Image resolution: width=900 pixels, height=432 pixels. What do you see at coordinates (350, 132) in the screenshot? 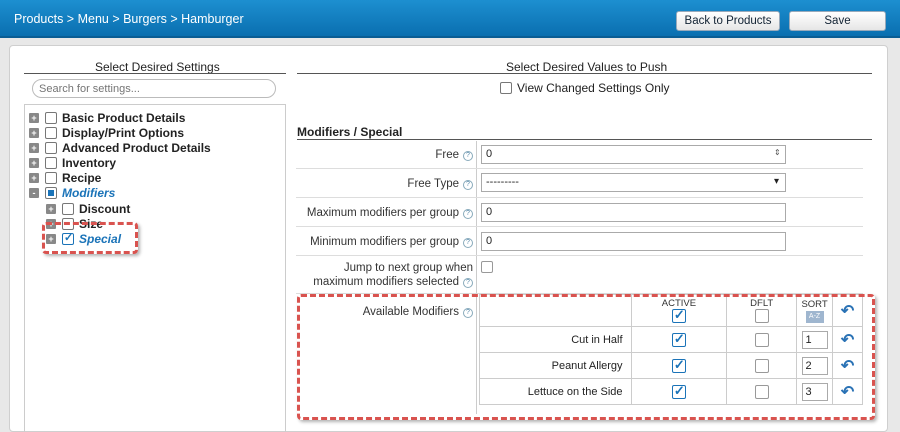
I see `section-title: Modifiers / Special` at bounding box center [350, 132].